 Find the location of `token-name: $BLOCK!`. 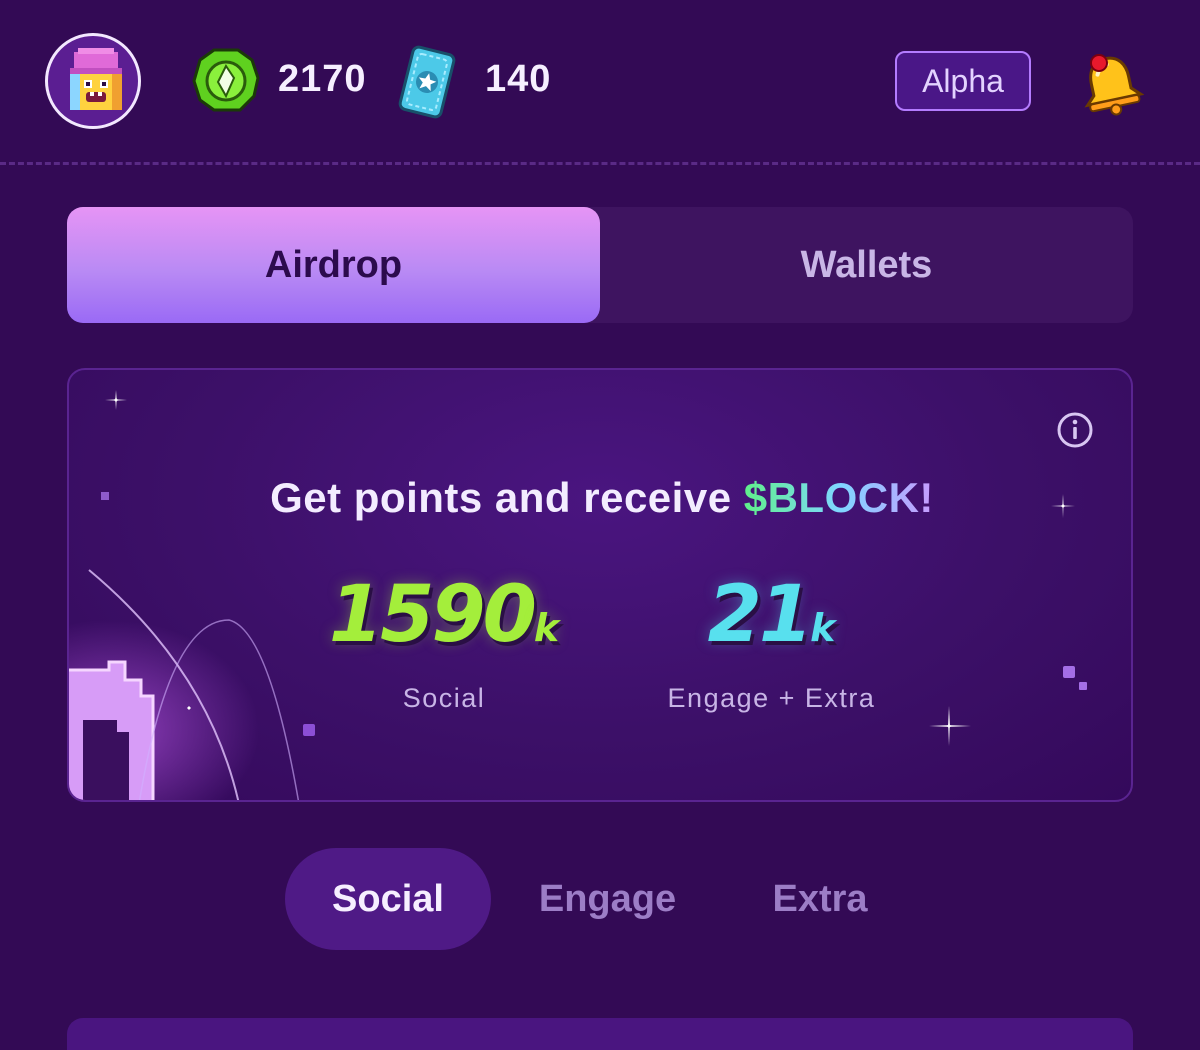

token-name: $BLOCK! is located at coordinates (838, 497).